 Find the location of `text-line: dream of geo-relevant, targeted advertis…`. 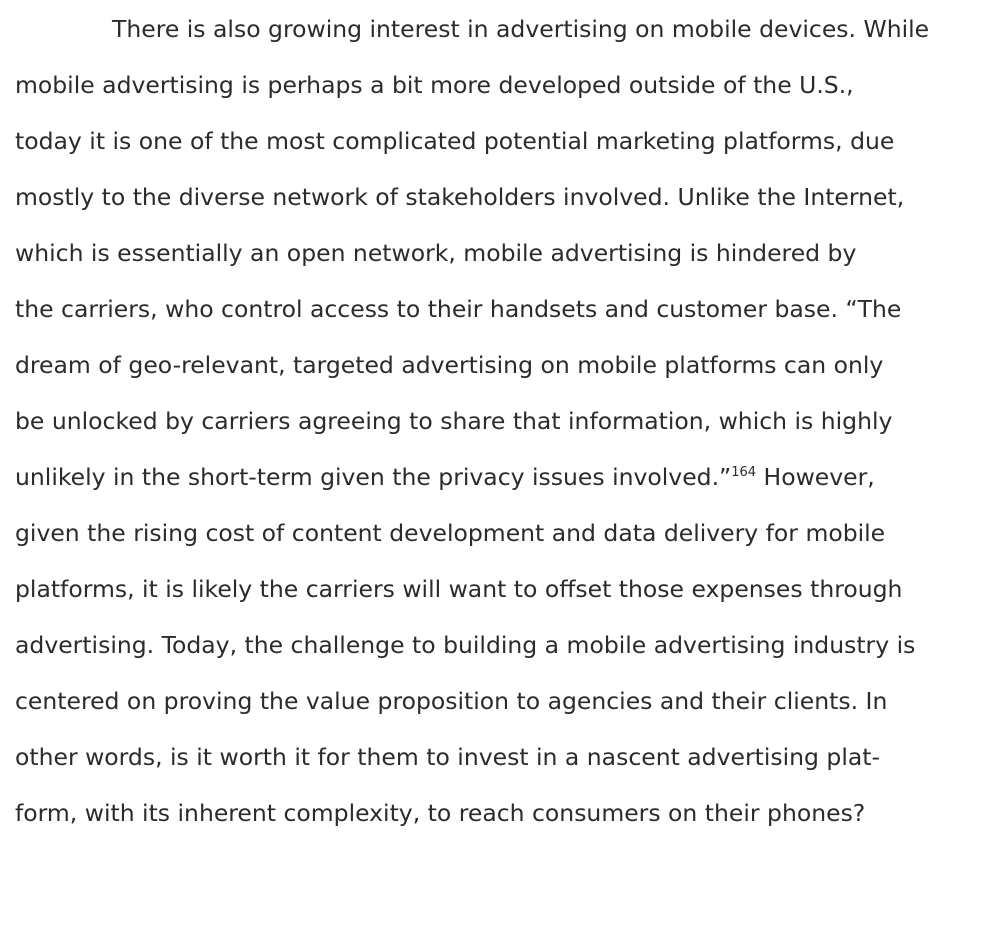

text-line: dream of geo-relevant, targeted advertis… is located at coordinates (449, 365).